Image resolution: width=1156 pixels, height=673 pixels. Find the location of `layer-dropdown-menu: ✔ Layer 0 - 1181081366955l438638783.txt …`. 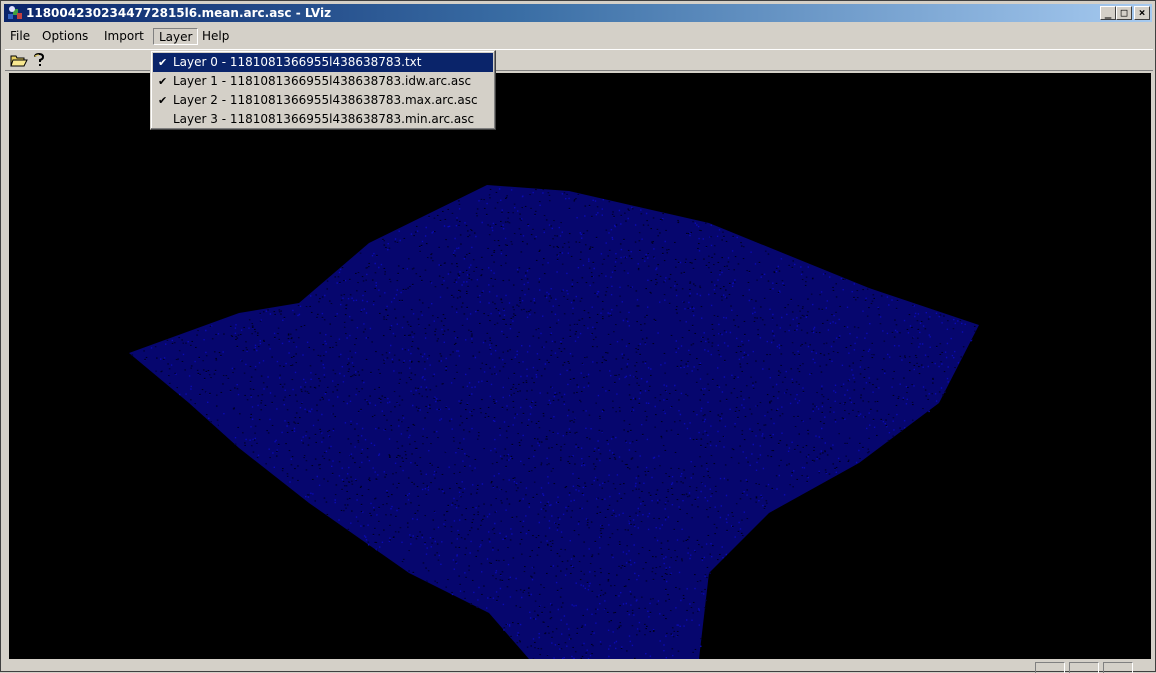

layer-dropdown-menu: ✔ Layer 0 - 1181081366955l438638783.txt … is located at coordinates (323, 90).